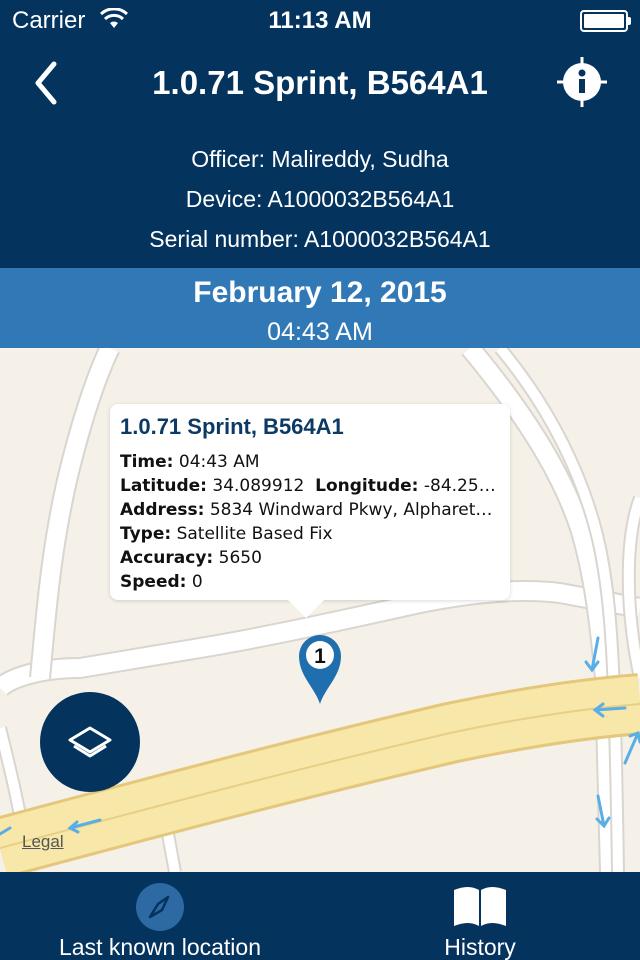  Describe the element at coordinates (240, 558) in the screenshot. I see `accuracy-value: 5650` at that location.